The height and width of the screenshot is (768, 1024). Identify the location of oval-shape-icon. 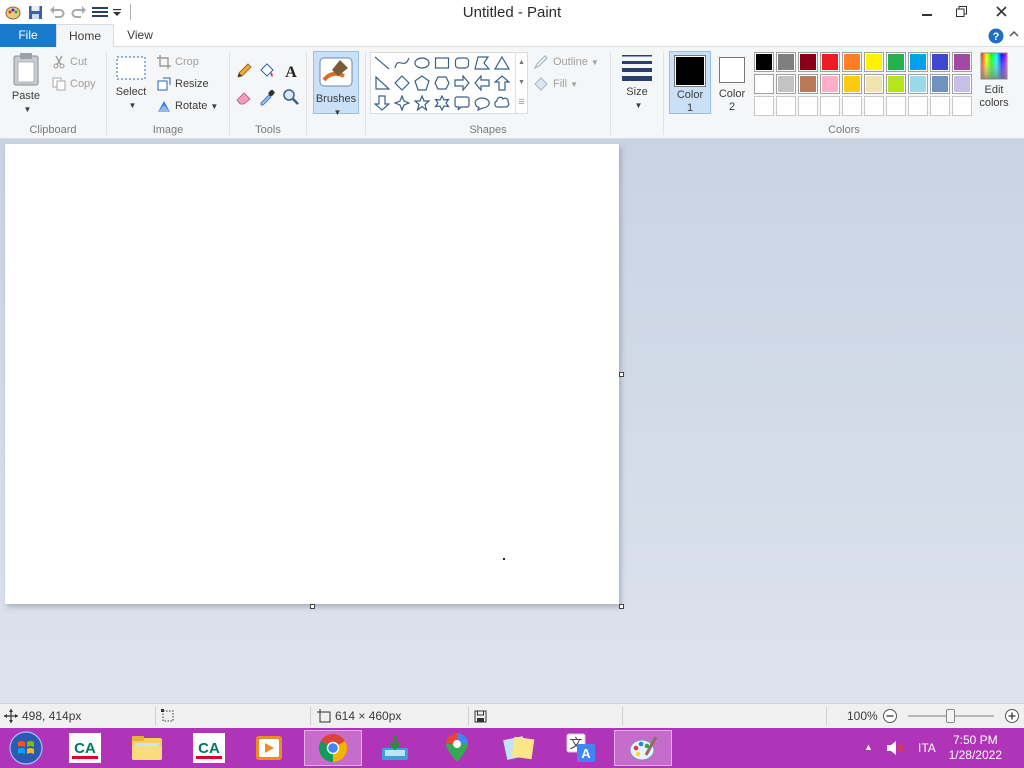
(422, 63).